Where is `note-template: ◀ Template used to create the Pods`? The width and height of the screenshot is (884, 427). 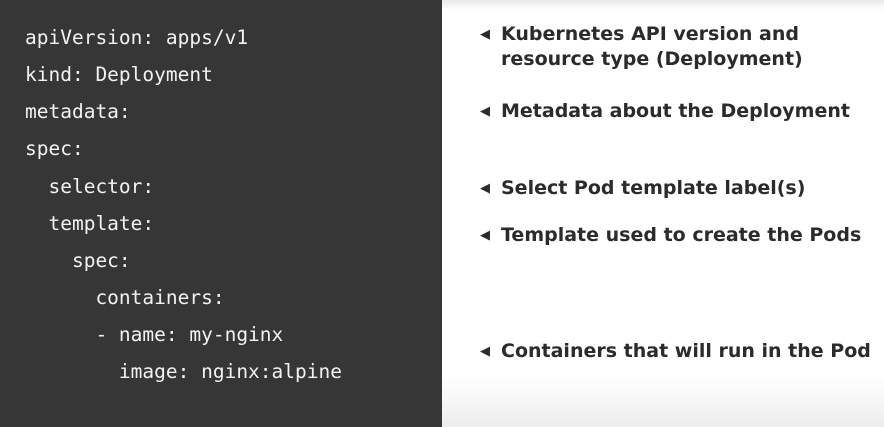
note-template: ◀ Template used to create the Pods is located at coordinates (677, 235).